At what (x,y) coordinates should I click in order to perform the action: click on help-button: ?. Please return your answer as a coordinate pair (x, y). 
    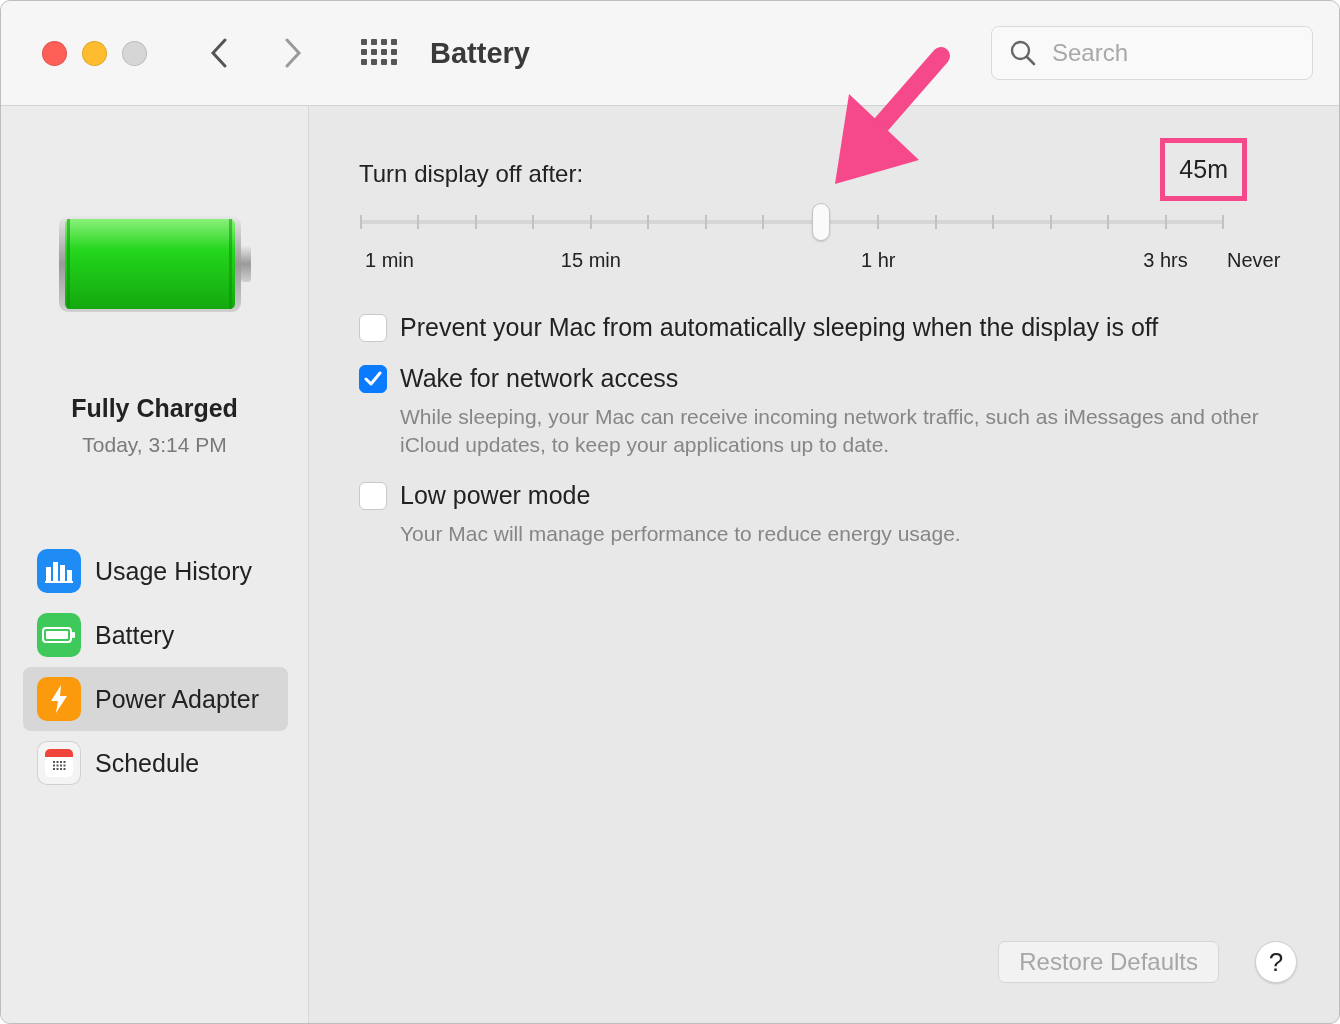
    Looking at the image, I should click on (1276, 962).